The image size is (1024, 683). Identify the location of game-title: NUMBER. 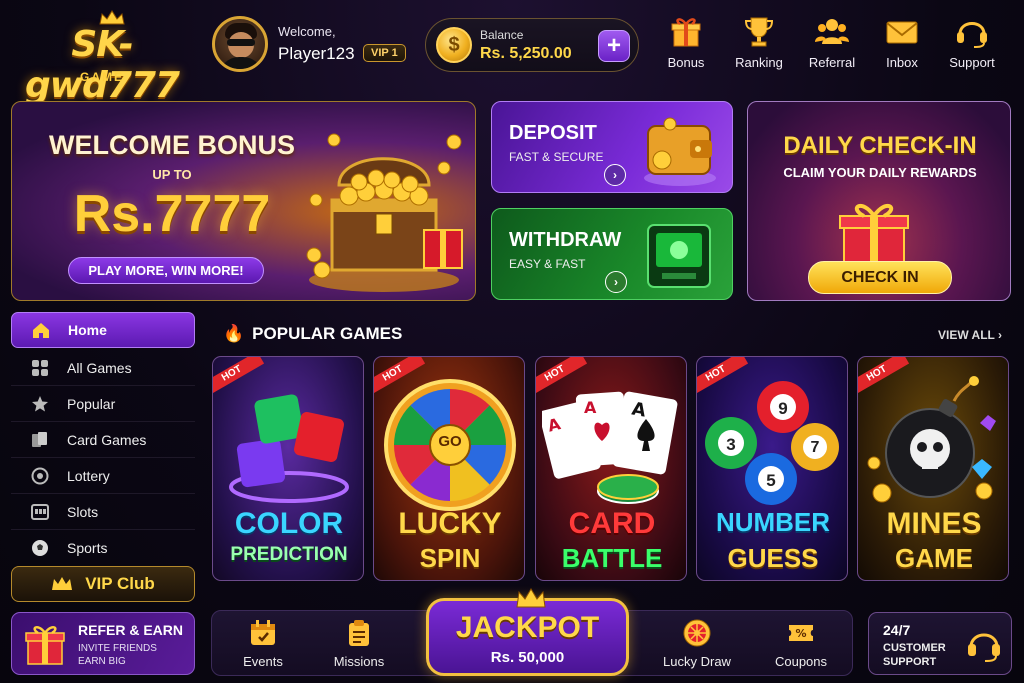
(773, 522).